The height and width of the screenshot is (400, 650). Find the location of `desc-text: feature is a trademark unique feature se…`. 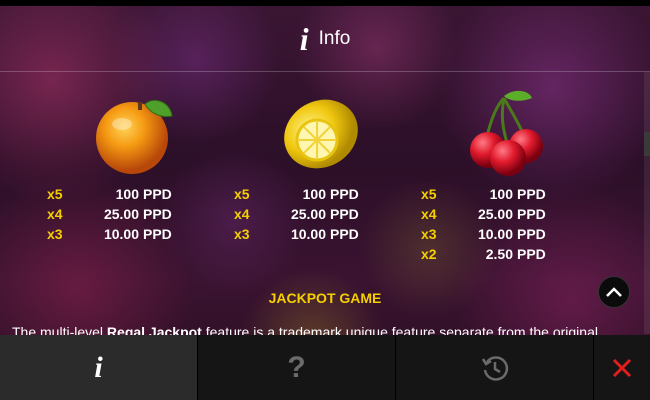

desc-text: feature is a trademark unique feature se… is located at coordinates (399, 330).